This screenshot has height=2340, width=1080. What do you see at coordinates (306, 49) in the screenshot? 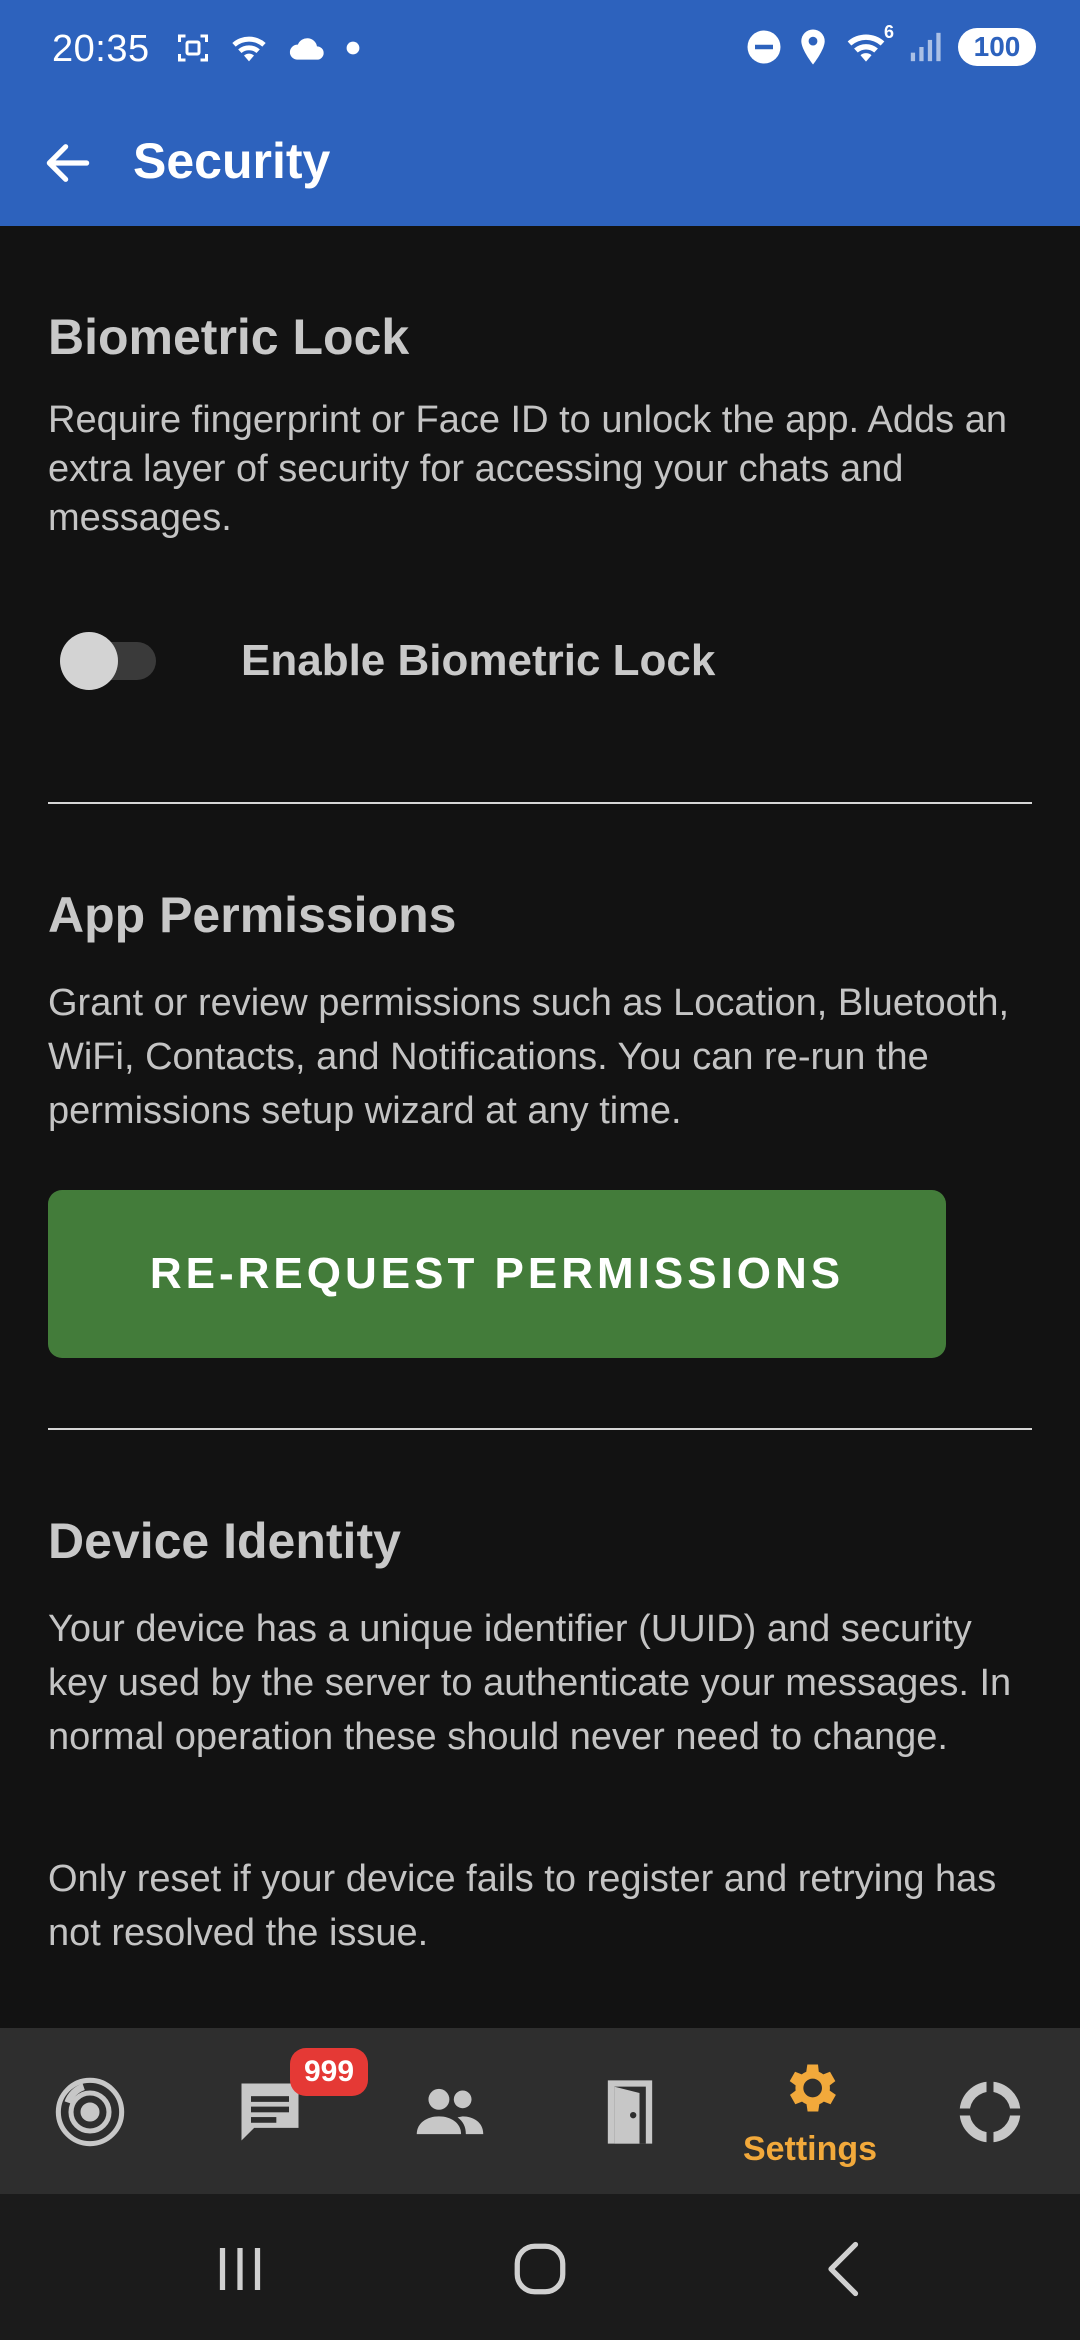
I see `cloud-icon` at bounding box center [306, 49].